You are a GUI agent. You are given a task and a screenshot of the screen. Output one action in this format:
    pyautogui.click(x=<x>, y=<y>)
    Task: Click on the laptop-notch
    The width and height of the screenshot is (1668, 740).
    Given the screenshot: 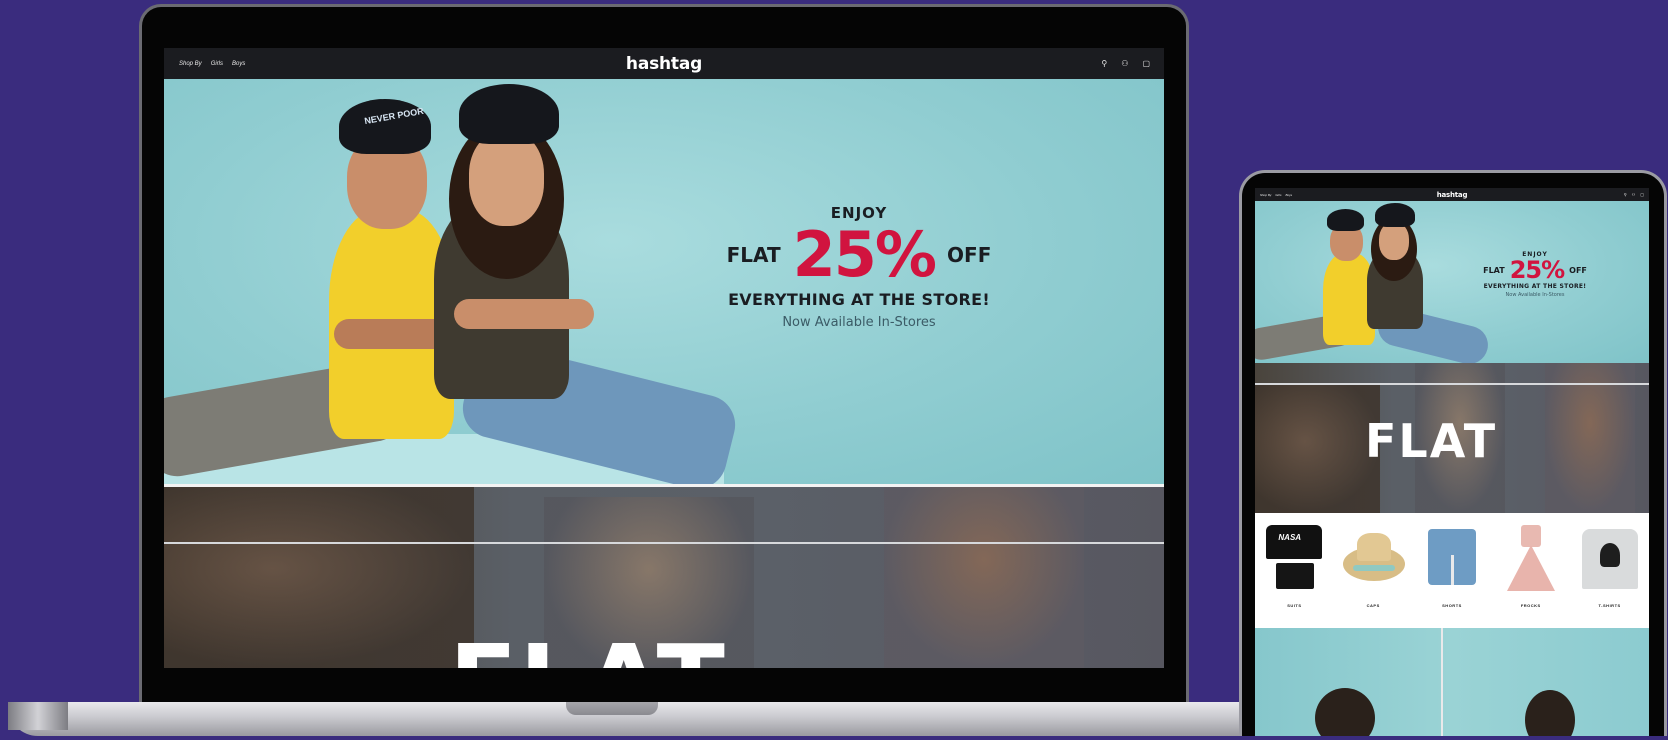 What is the action you would take?
    pyautogui.click(x=612, y=708)
    